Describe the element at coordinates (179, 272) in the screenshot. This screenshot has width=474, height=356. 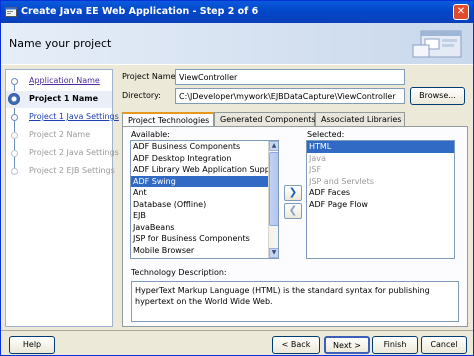
I see `technology-description-label: Technology Description:` at that location.